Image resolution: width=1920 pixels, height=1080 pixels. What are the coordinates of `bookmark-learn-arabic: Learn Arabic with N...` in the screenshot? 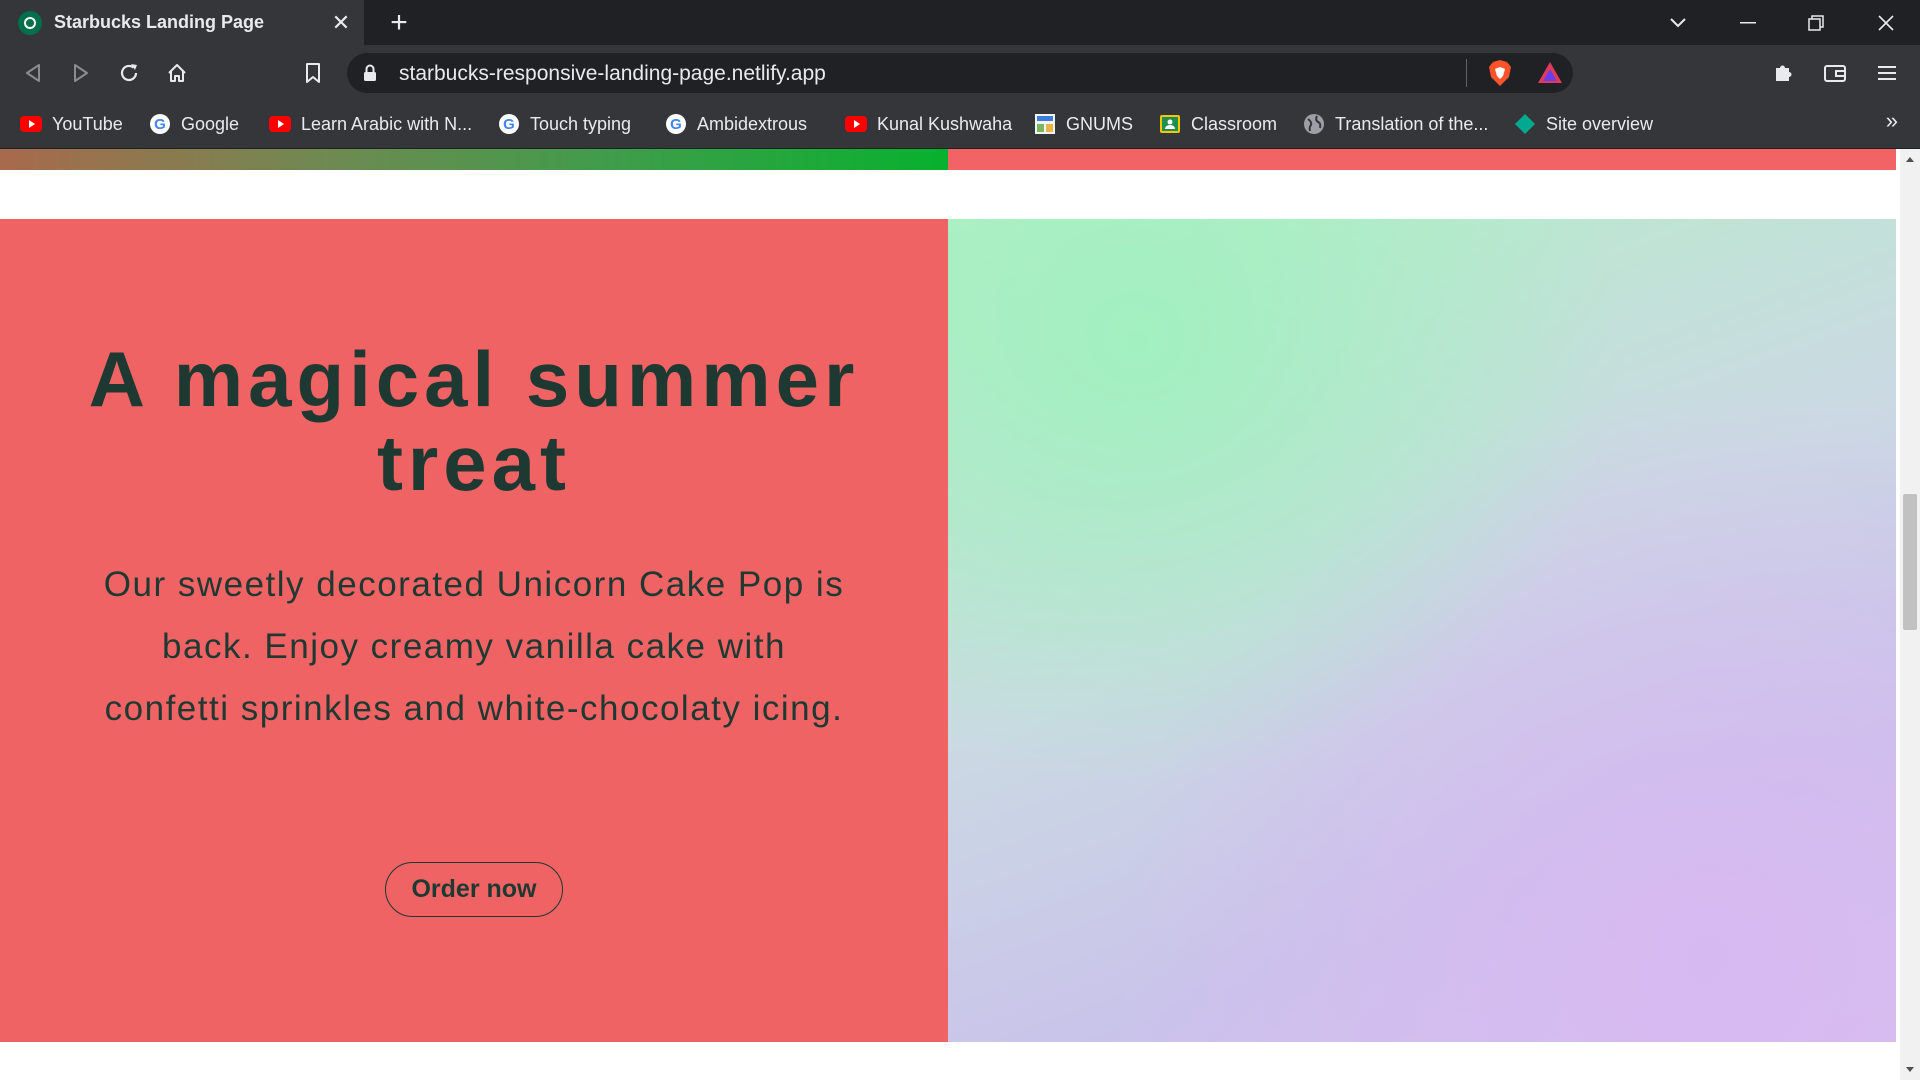 It's located at (370, 124).